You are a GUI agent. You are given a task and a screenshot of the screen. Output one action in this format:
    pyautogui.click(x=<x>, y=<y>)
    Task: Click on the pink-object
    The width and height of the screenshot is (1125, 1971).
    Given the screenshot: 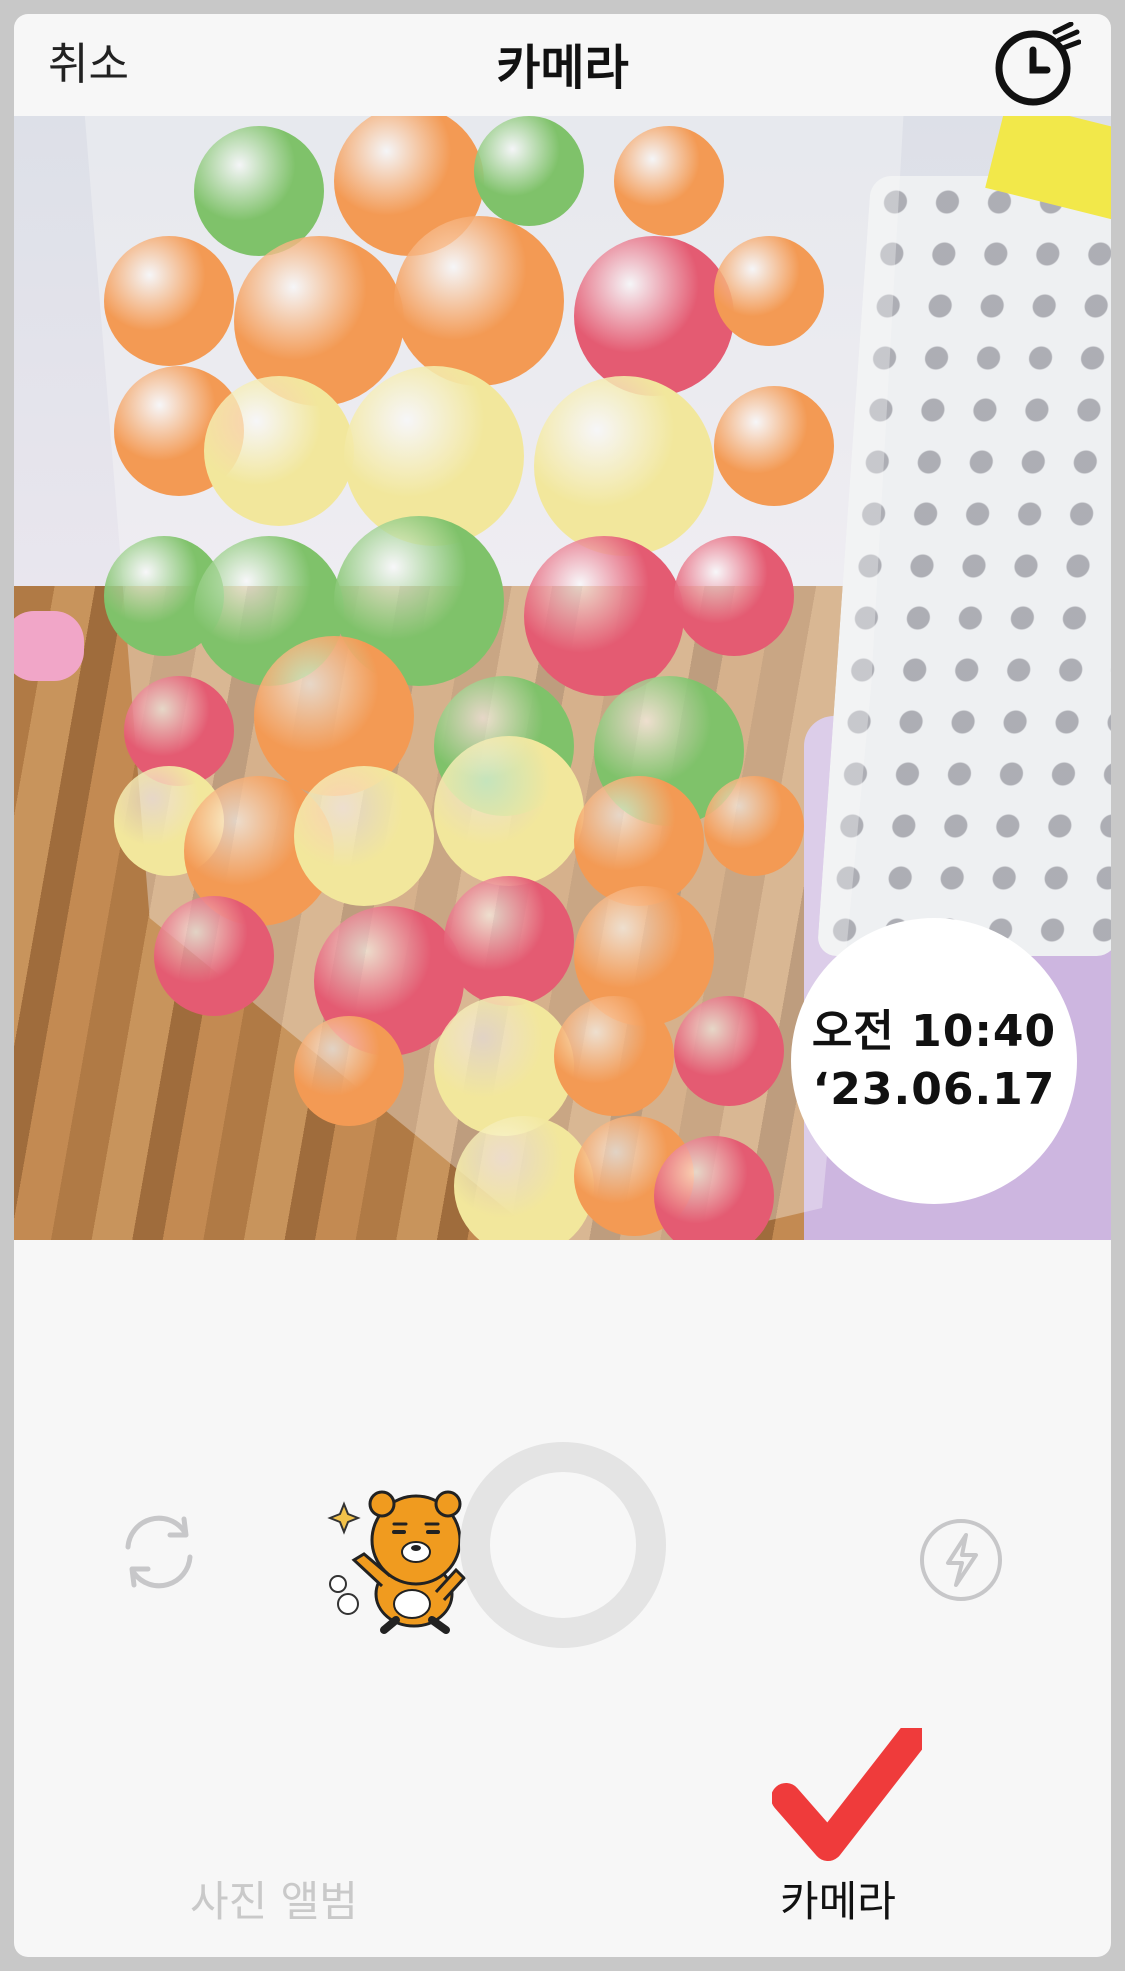 What is the action you would take?
    pyautogui.click(x=49, y=646)
    